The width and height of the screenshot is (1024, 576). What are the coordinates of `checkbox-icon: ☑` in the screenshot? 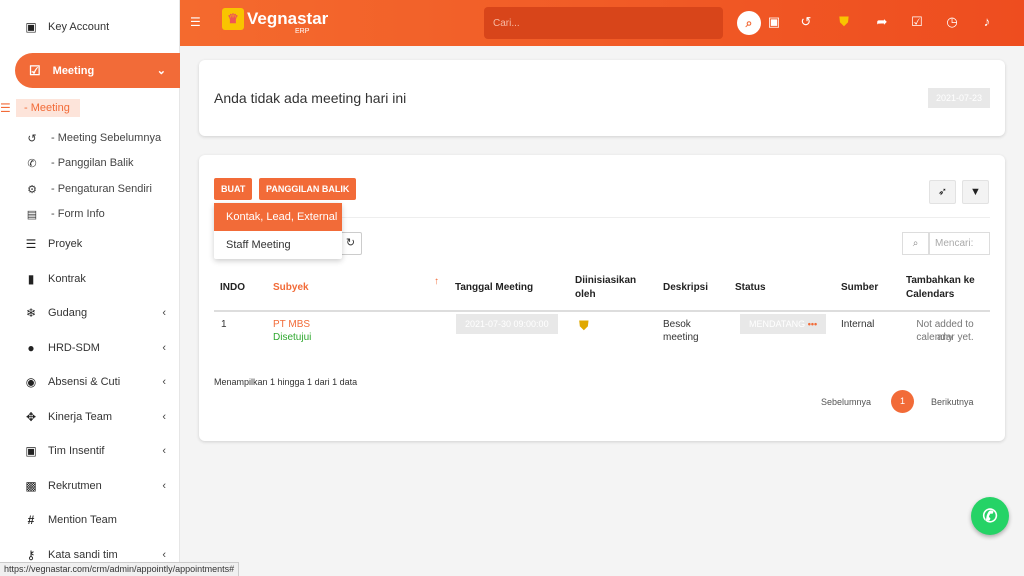 It's located at (917, 22).